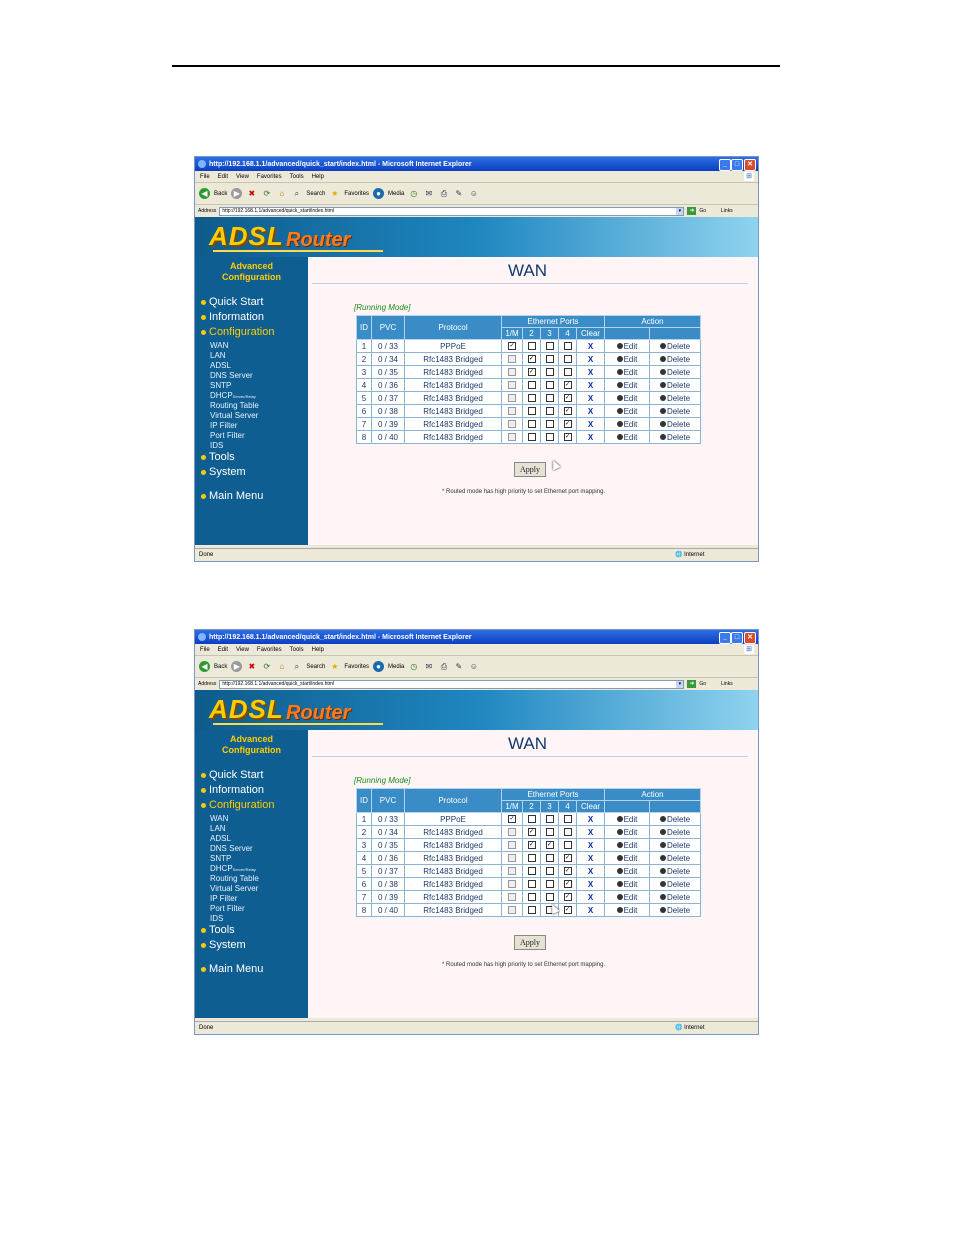  What do you see at coordinates (251, 193) in the screenshot?
I see `stop-icon: ✖` at bounding box center [251, 193].